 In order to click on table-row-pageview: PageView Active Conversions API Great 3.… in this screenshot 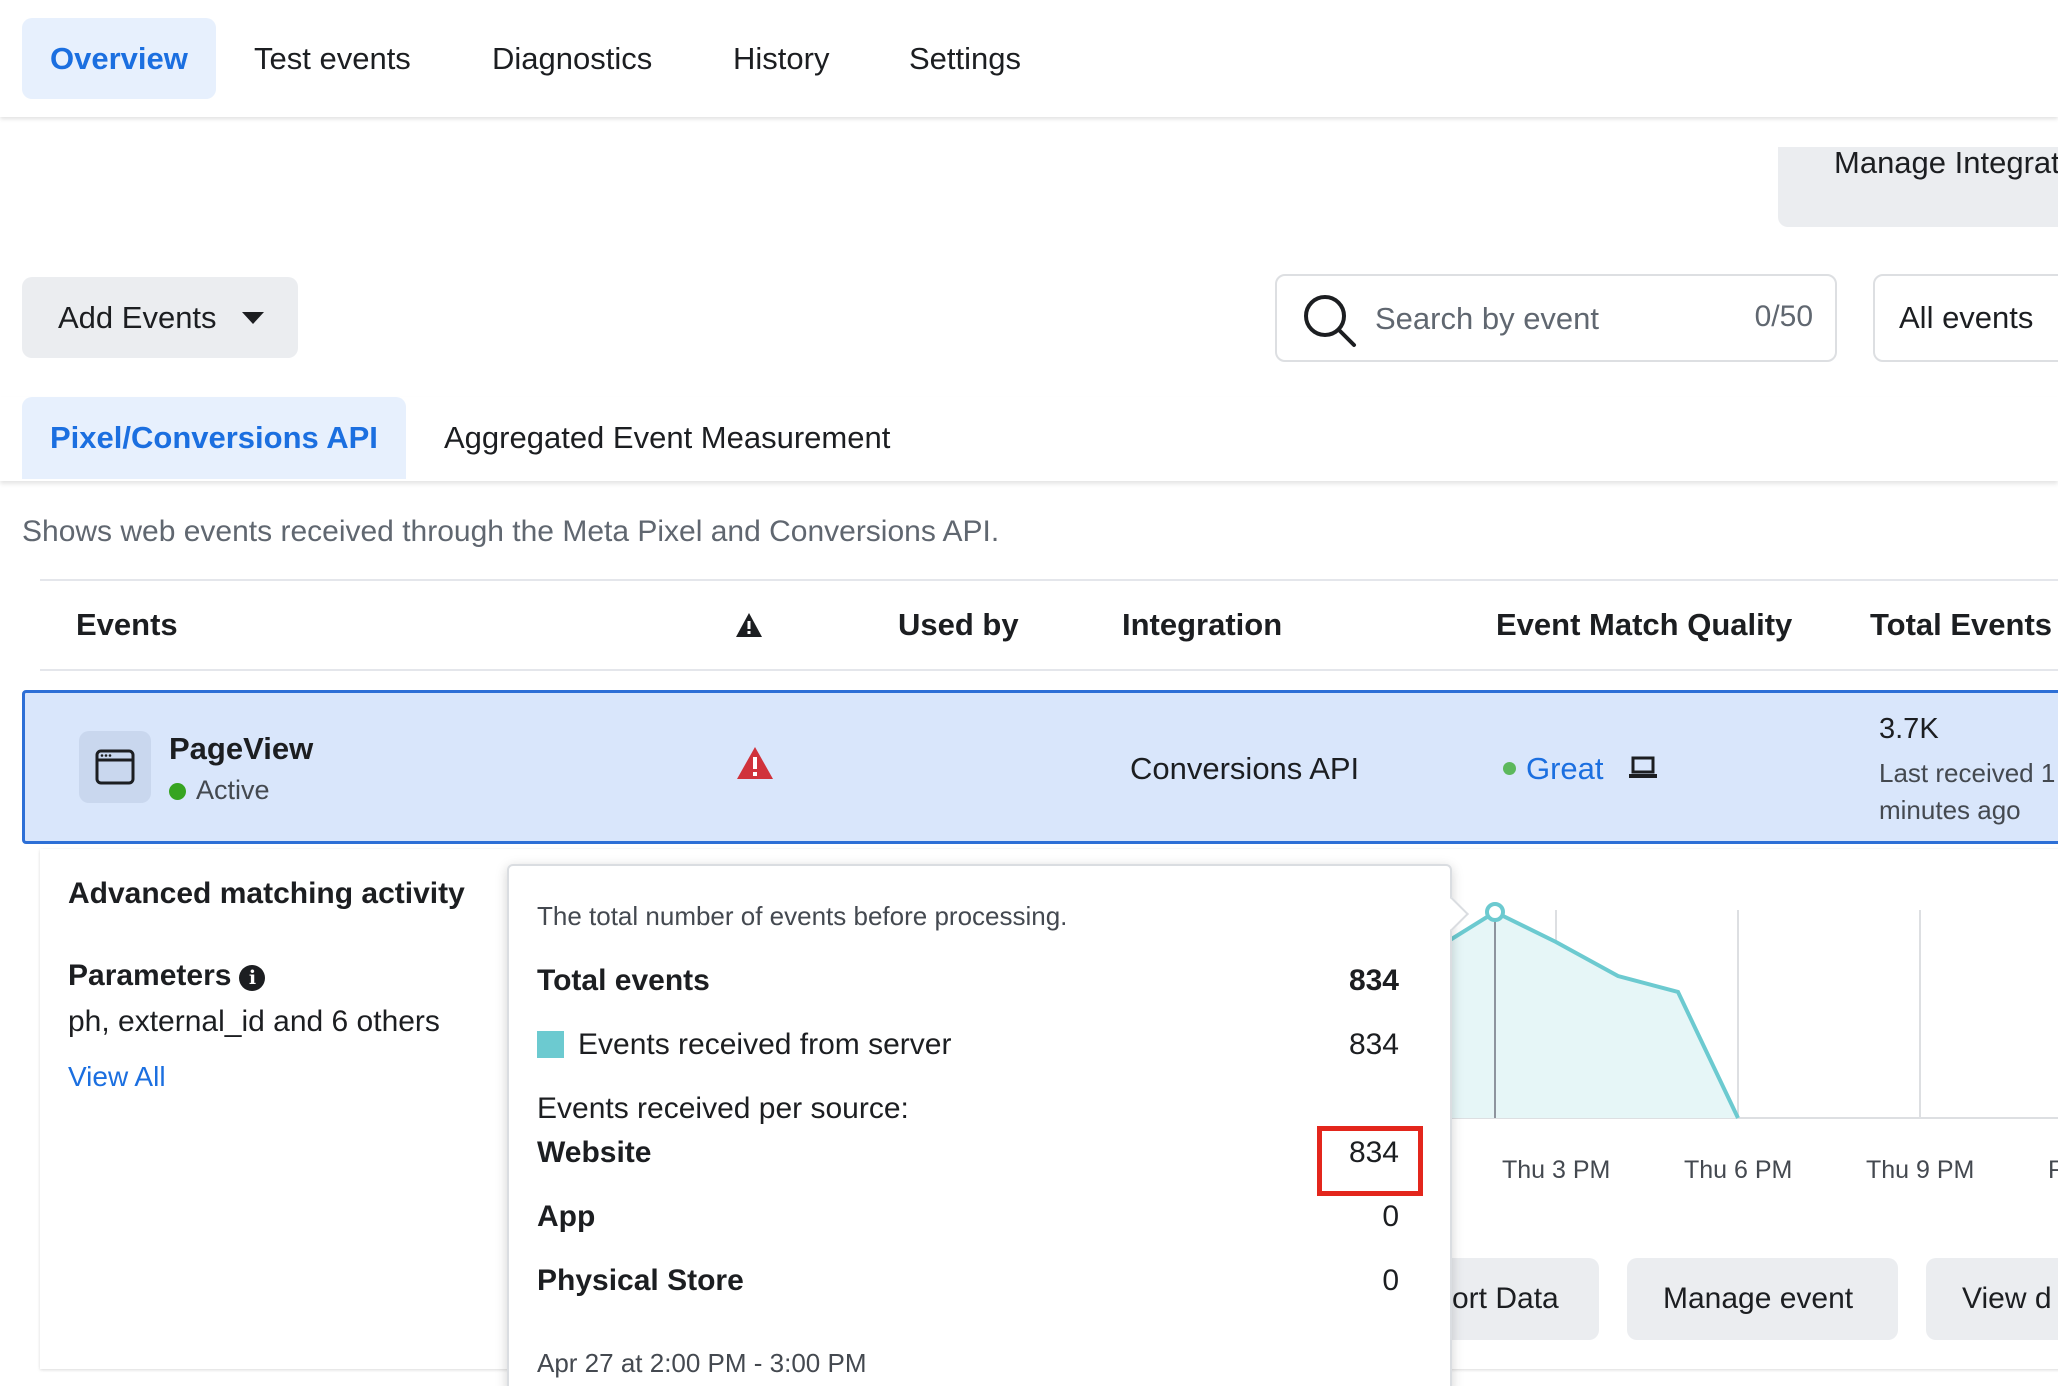, I will do `click(1040, 767)`.